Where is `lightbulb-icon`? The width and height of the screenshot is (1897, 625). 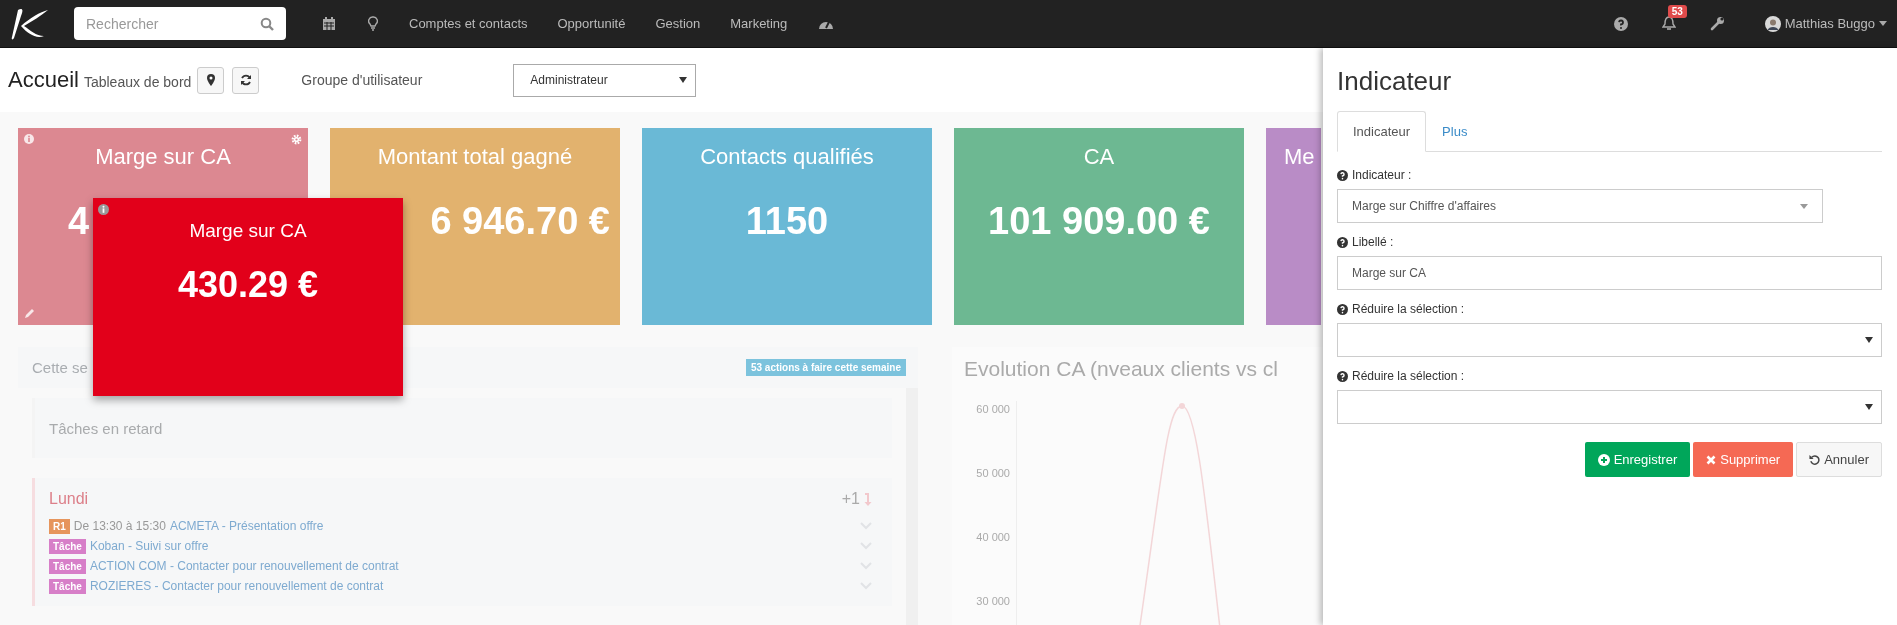 lightbulb-icon is located at coordinates (373, 23).